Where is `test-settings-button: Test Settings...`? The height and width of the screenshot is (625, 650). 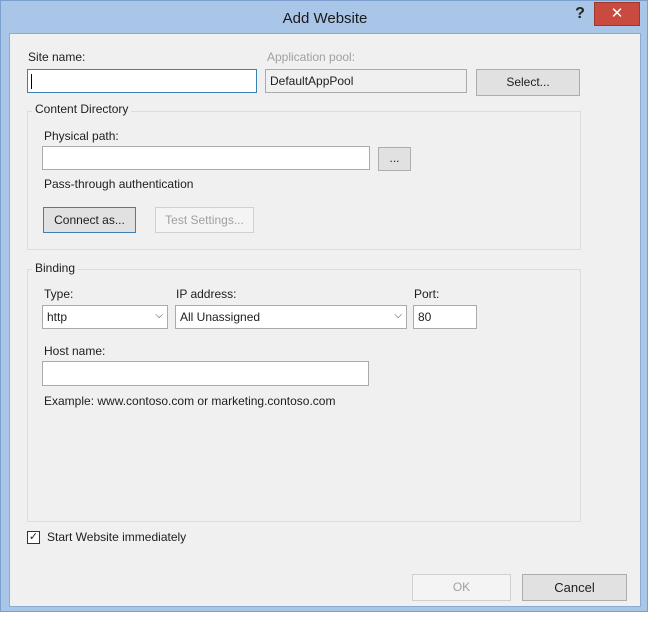
test-settings-button: Test Settings... is located at coordinates (204, 220).